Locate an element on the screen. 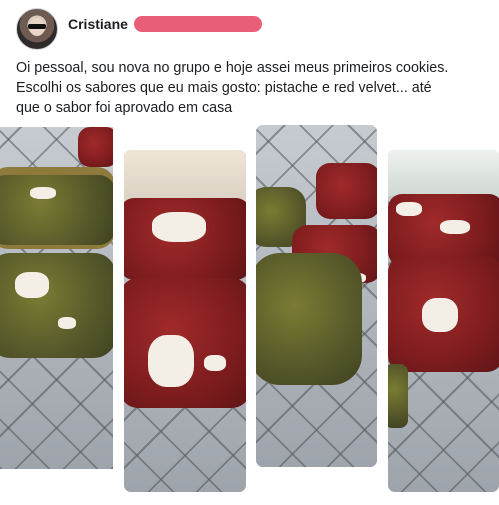 Image resolution: width=499 pixels, height=505 pixels. redaction-bar is located at coordinates (197, 24).